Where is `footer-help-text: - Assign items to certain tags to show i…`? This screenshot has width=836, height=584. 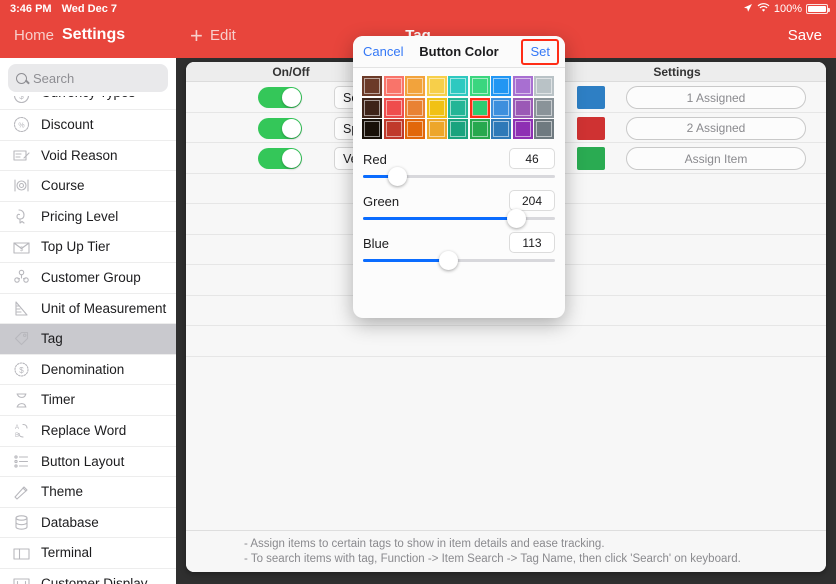
footer-help-text: - Assign items to certain tags to show i… is located at coordinates (506, 551).